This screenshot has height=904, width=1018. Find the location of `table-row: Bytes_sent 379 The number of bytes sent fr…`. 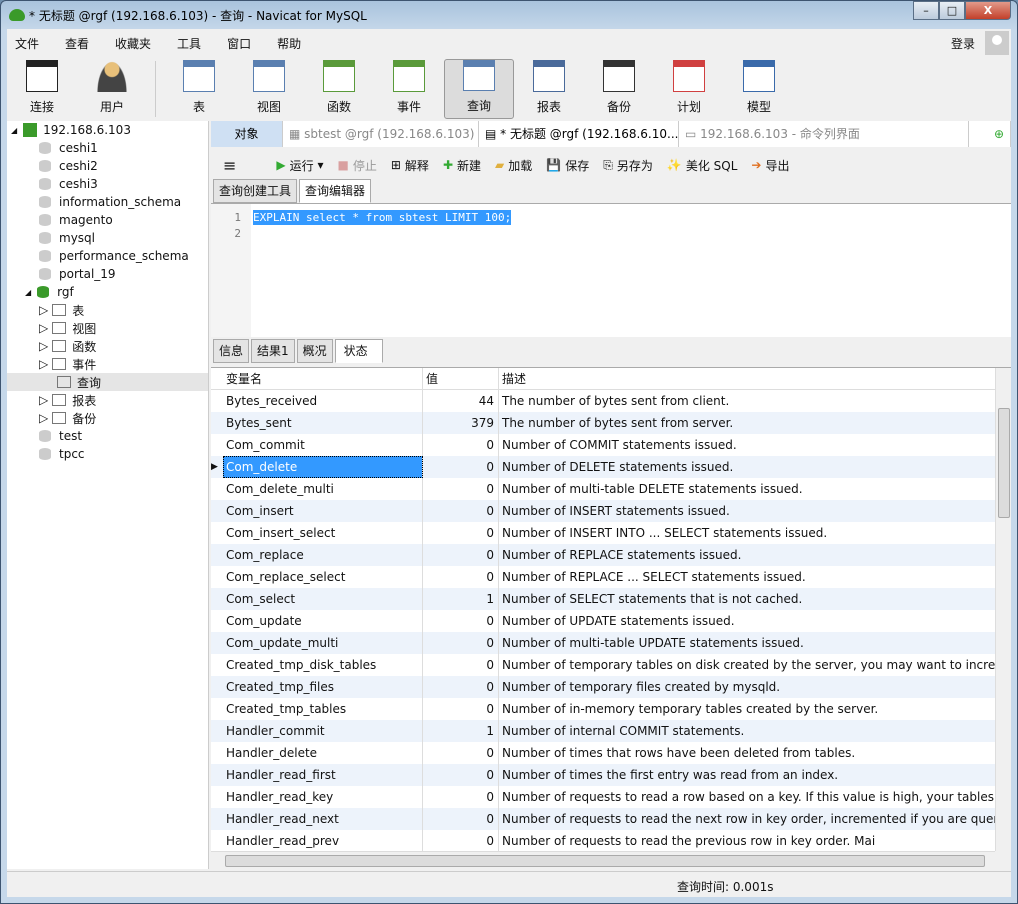

table-row: Bytes_sent 379 The number of bytes sent fr… is located at coordinates (611, 423).